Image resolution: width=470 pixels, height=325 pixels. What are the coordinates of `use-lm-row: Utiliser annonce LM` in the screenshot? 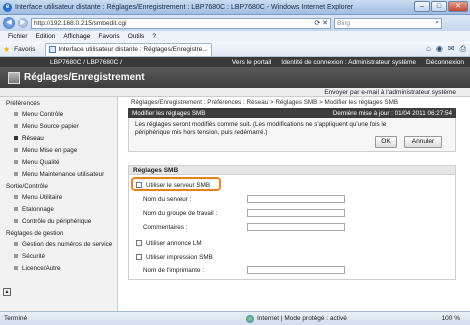 It's located at (169, 243).